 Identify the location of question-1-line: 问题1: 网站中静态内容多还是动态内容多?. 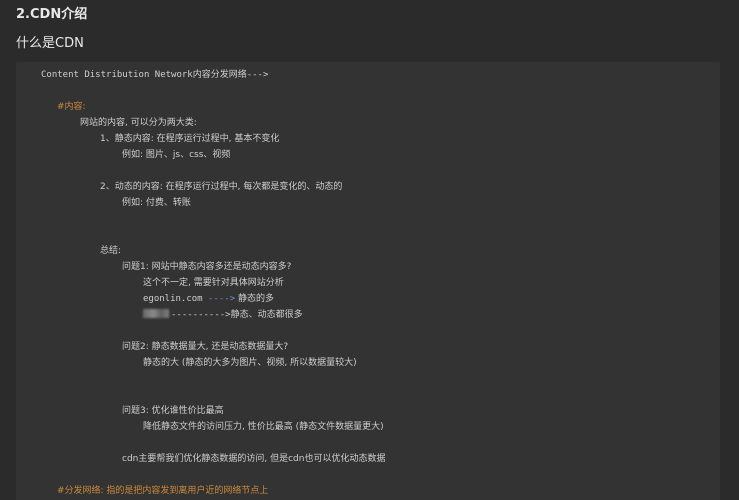
(207, 267).